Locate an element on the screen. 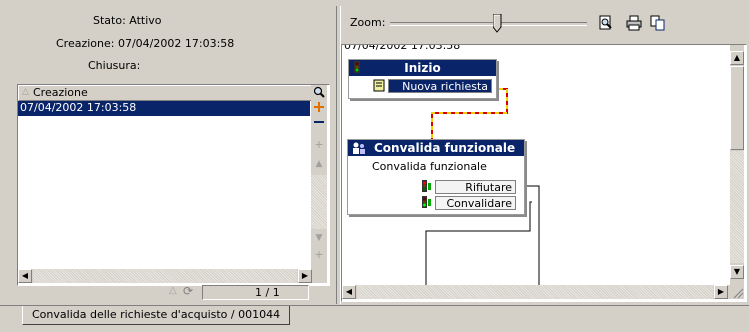  workflow-node-start: Inizio Nuova richiesta is located at coordinates (422, 79).